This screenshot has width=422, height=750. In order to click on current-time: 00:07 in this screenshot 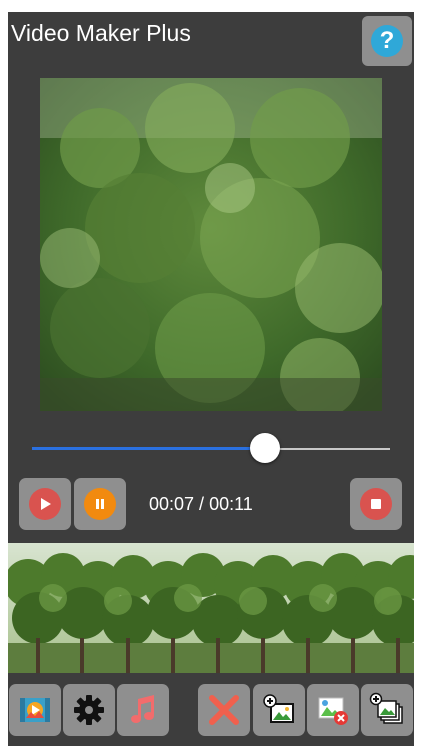, I will do `click(172, 504)`.